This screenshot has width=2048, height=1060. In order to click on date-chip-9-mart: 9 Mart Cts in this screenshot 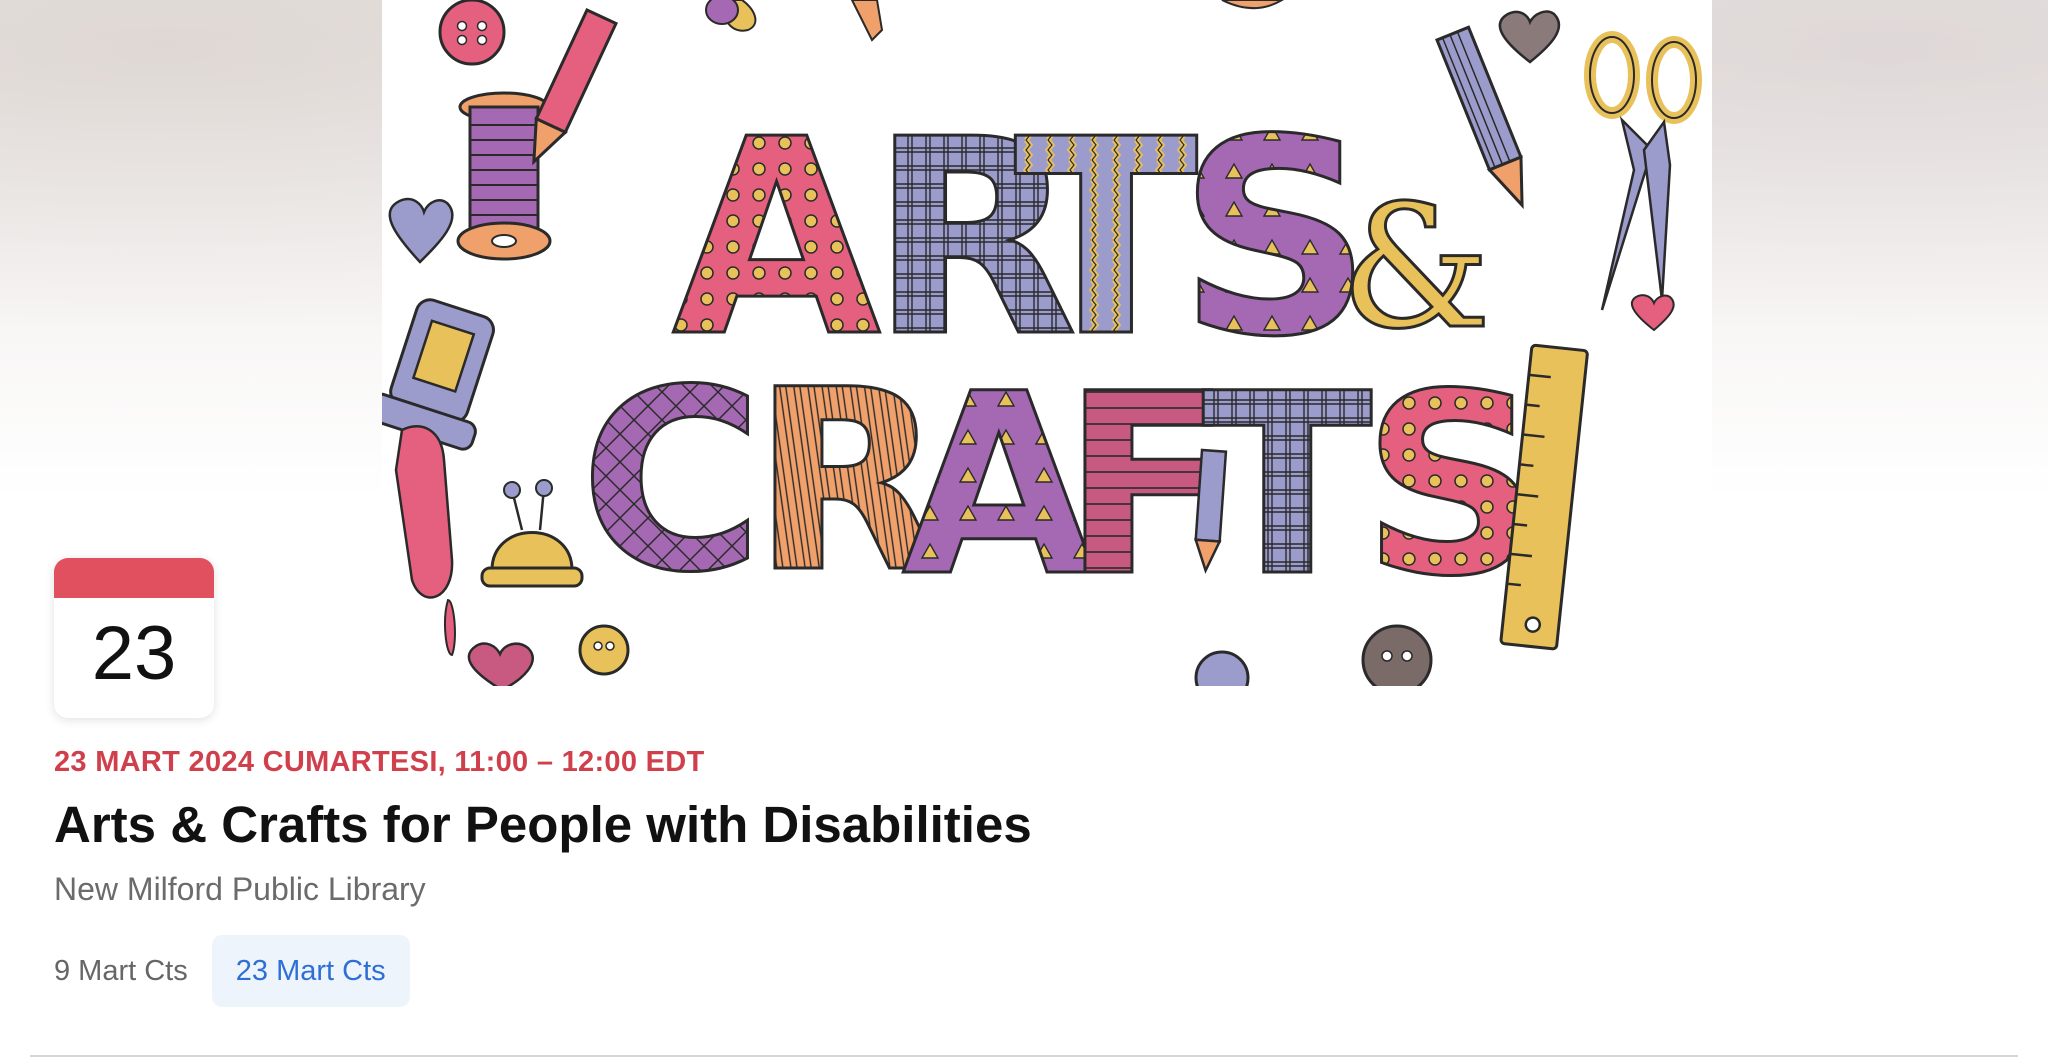, I will do `click(133, 971)`.